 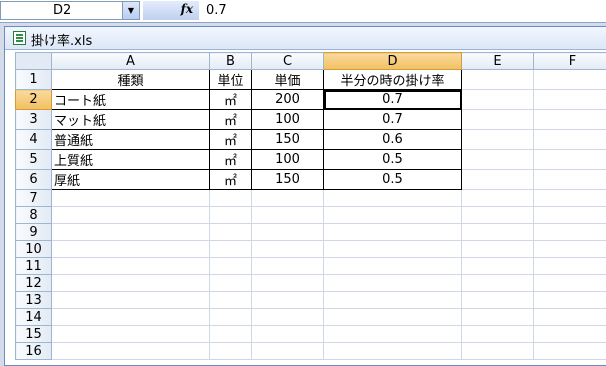 What do you see at coordinates (34, 198) in the screenshot?
I see `row-header: 7` at bounding box center [34, 198].